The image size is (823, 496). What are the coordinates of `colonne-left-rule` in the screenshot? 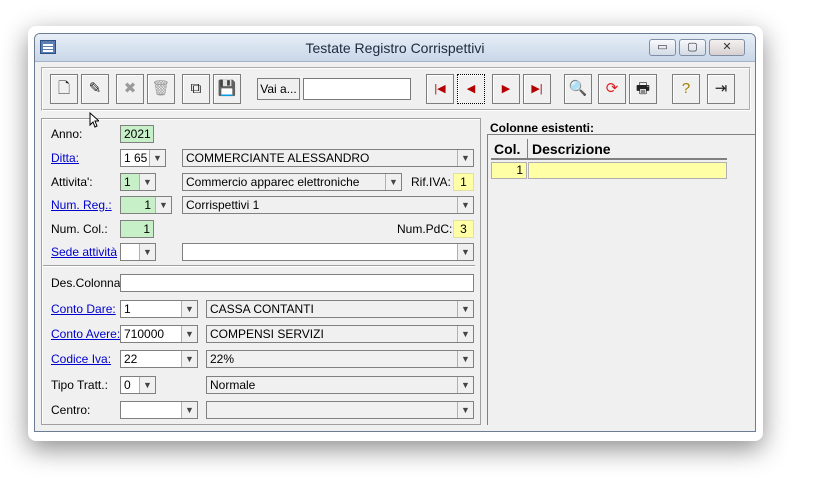 It's located at (487, 280).